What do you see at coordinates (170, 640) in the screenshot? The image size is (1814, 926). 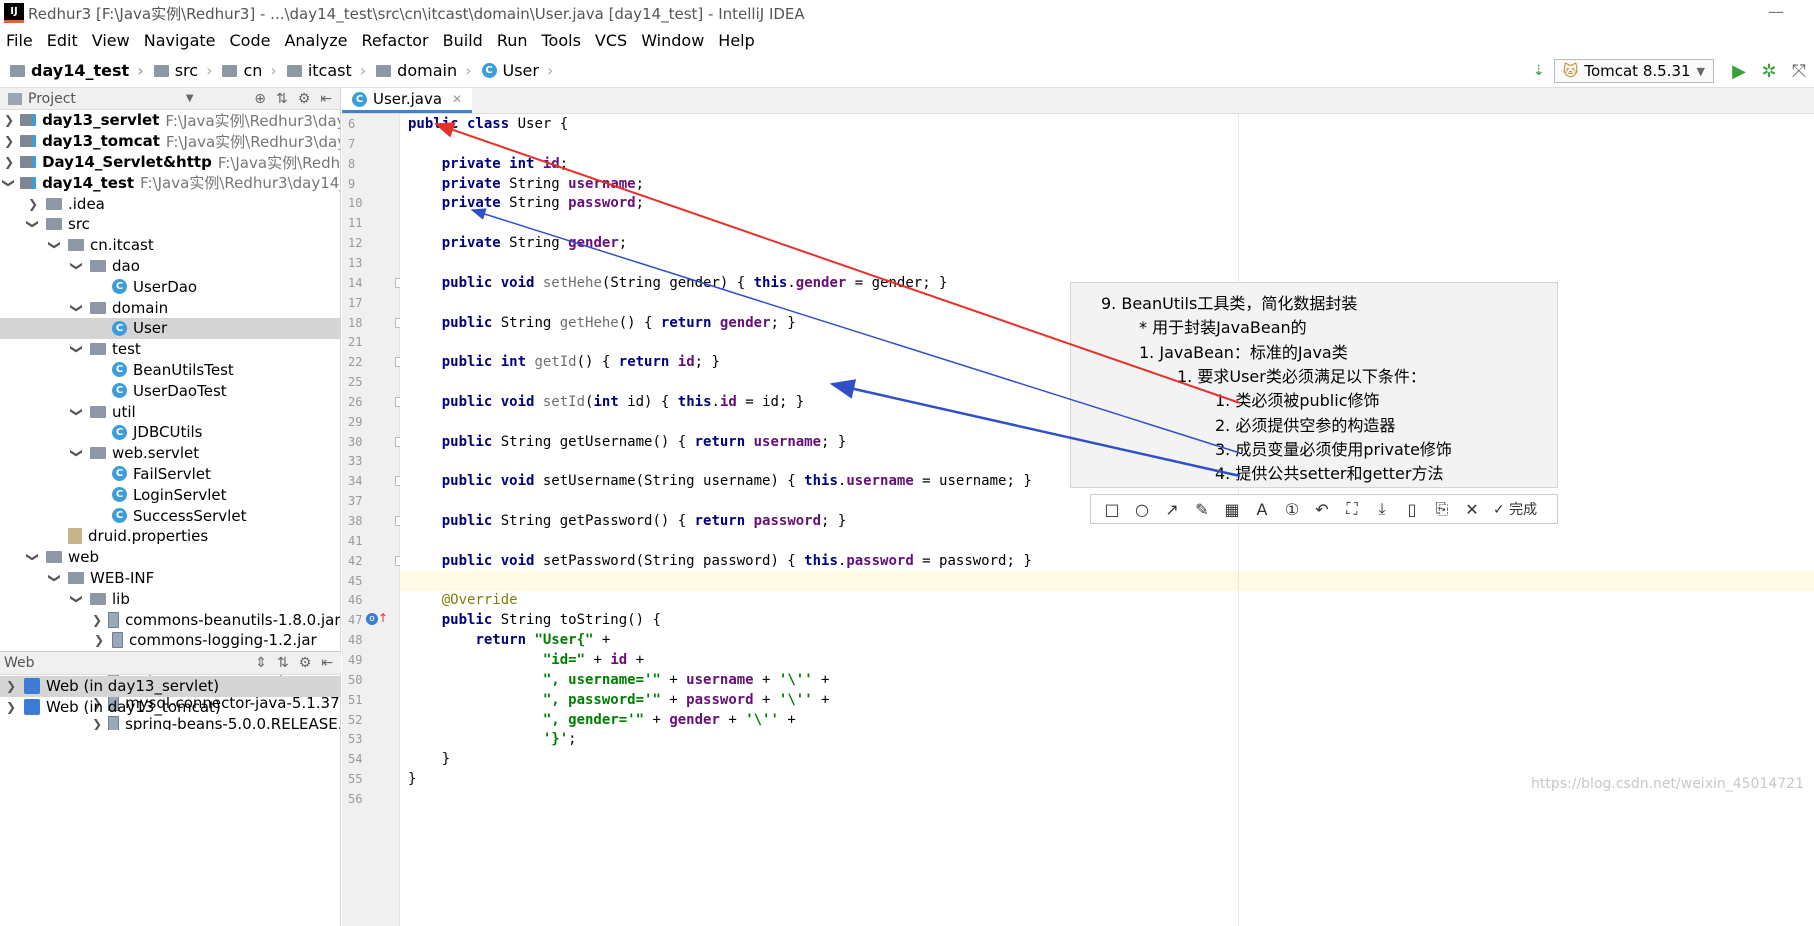 I see `tree-item: ❯ commons-logging-1.2.jar` at bounding box center [170, 640].